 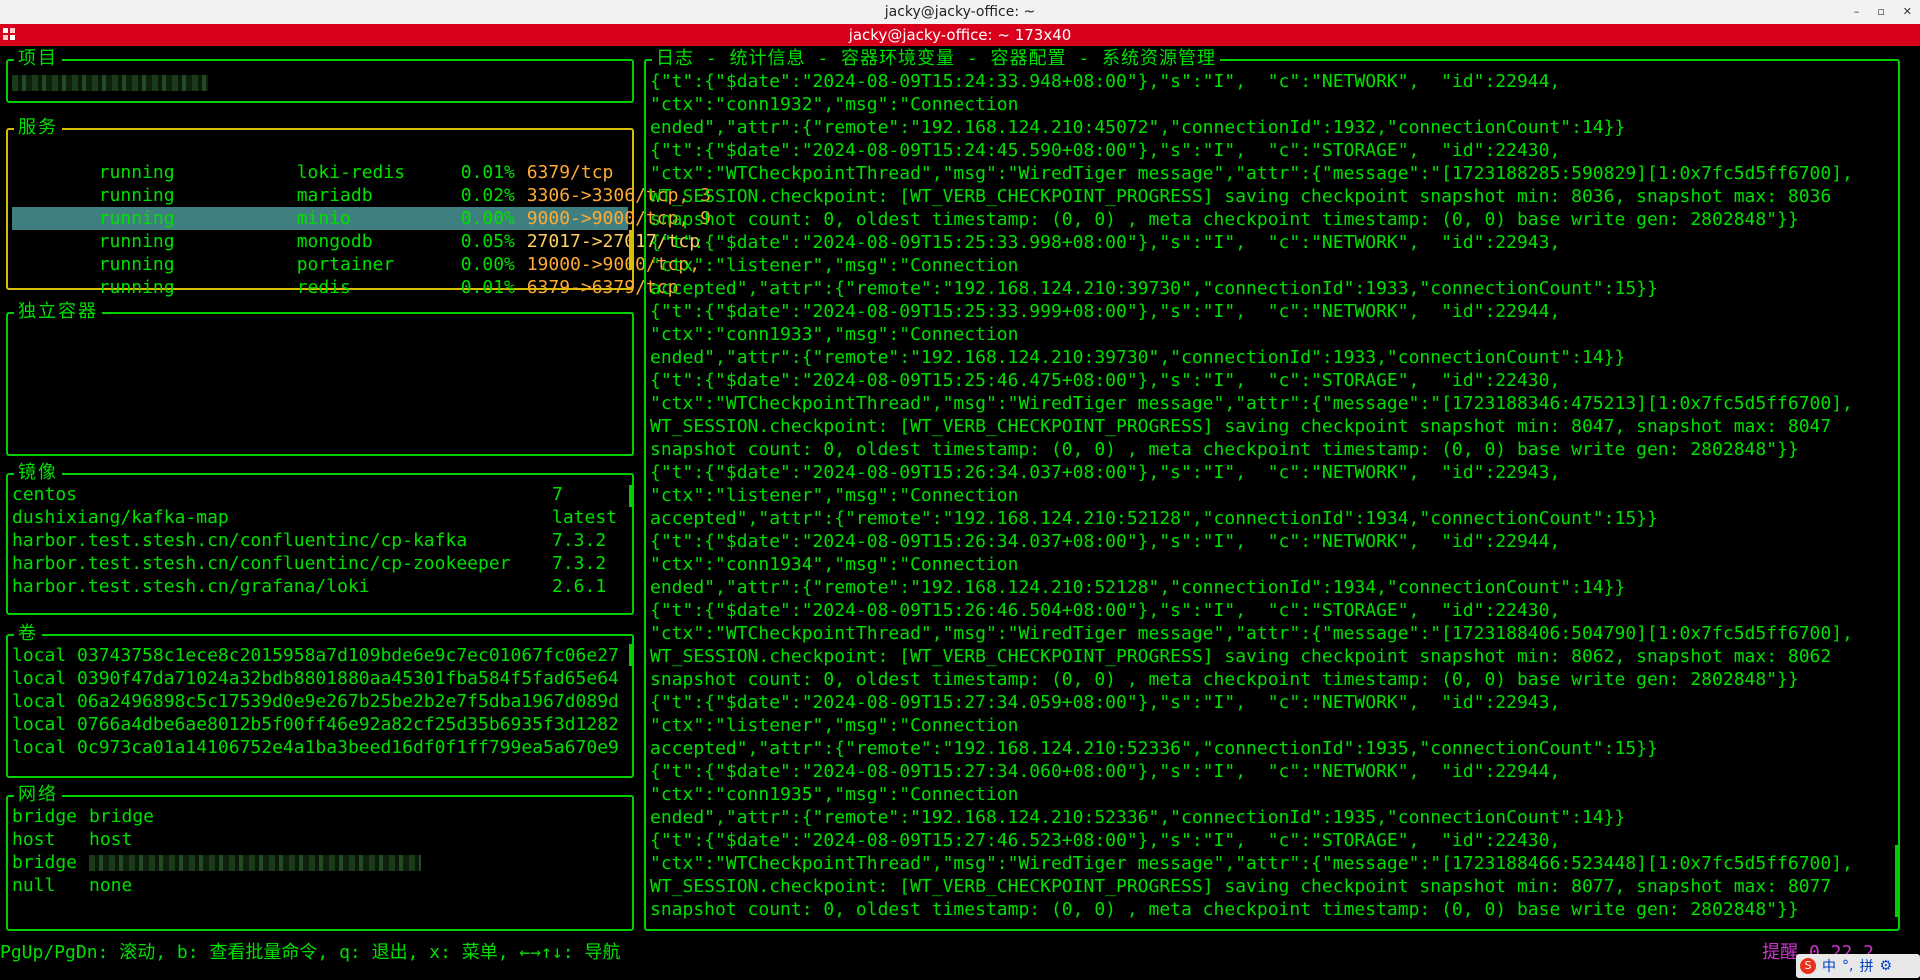 What do you see at coordinates (960, 12) in the screenshot?
I see `os-window-title: jacky@jacky-office: ~` at bounding box center [960, 12].